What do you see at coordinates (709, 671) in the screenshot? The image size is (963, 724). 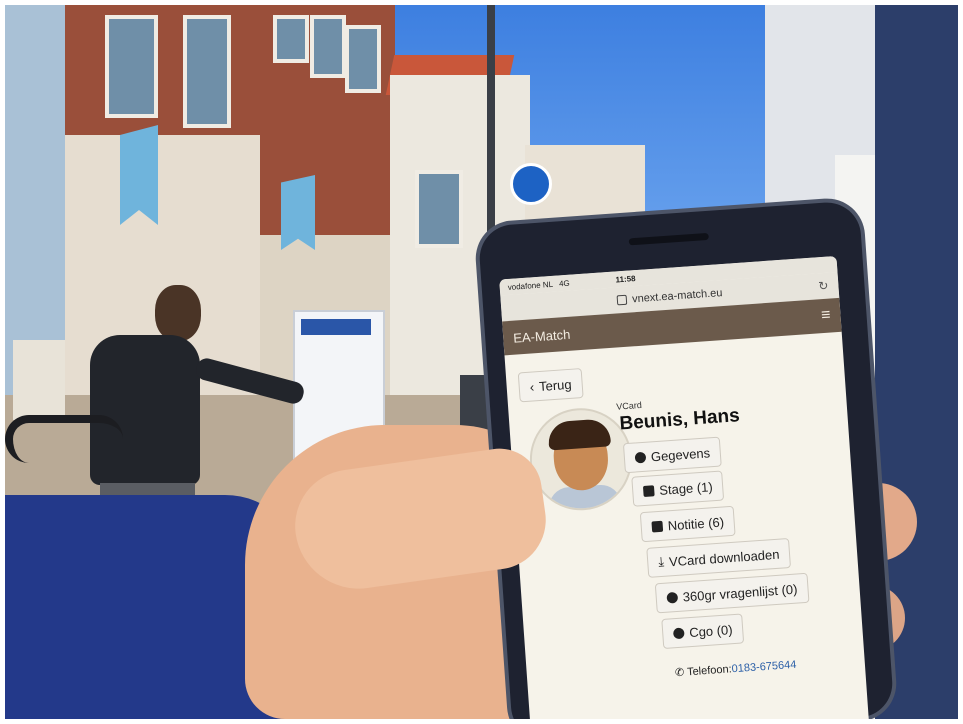 I see `phone-prefix: Telefoon:` at bounding box center [709, 671].